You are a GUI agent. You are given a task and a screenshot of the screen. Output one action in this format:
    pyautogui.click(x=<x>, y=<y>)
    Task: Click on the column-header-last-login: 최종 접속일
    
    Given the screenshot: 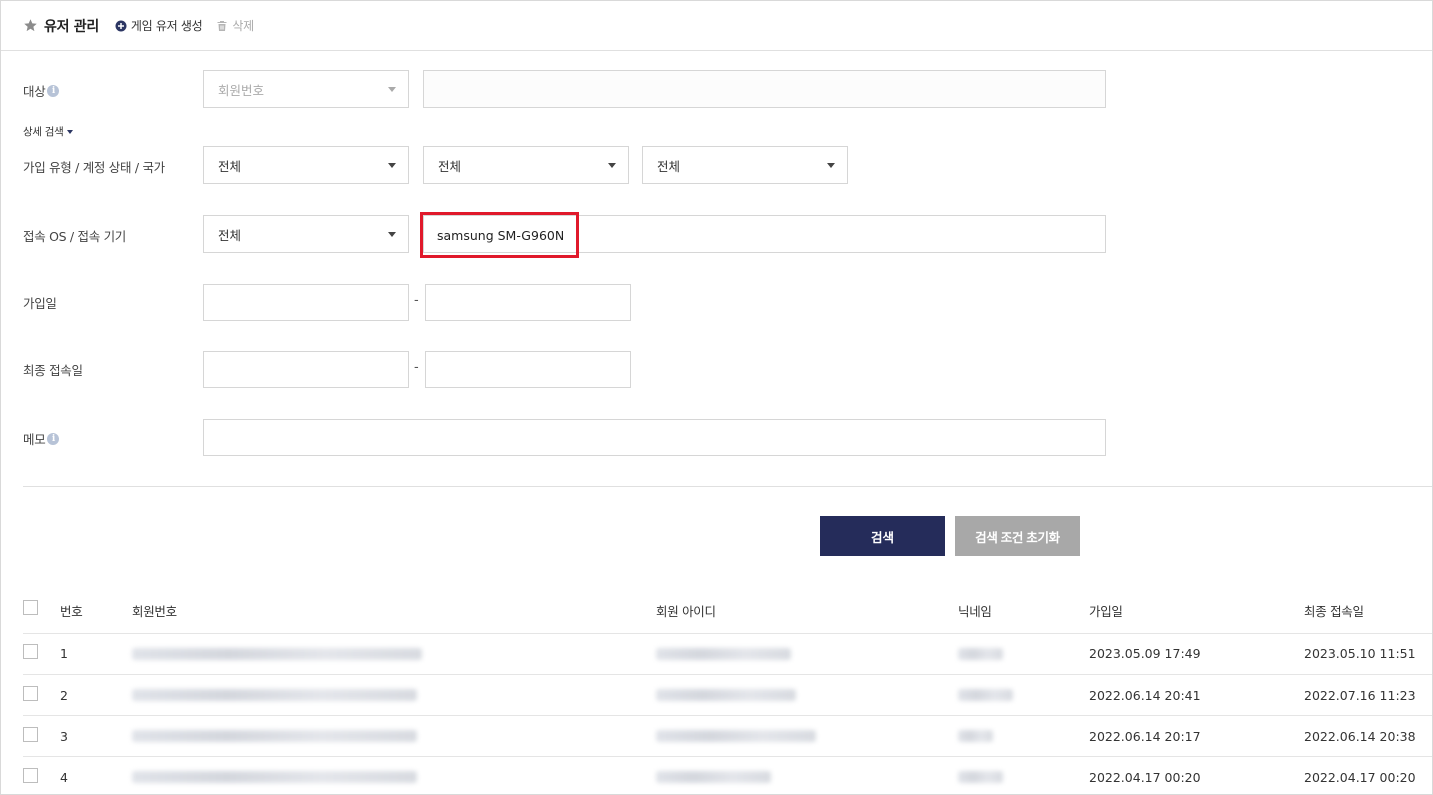 What is the action you would take?
    pyautogui.click(x=1334, y=610)
    